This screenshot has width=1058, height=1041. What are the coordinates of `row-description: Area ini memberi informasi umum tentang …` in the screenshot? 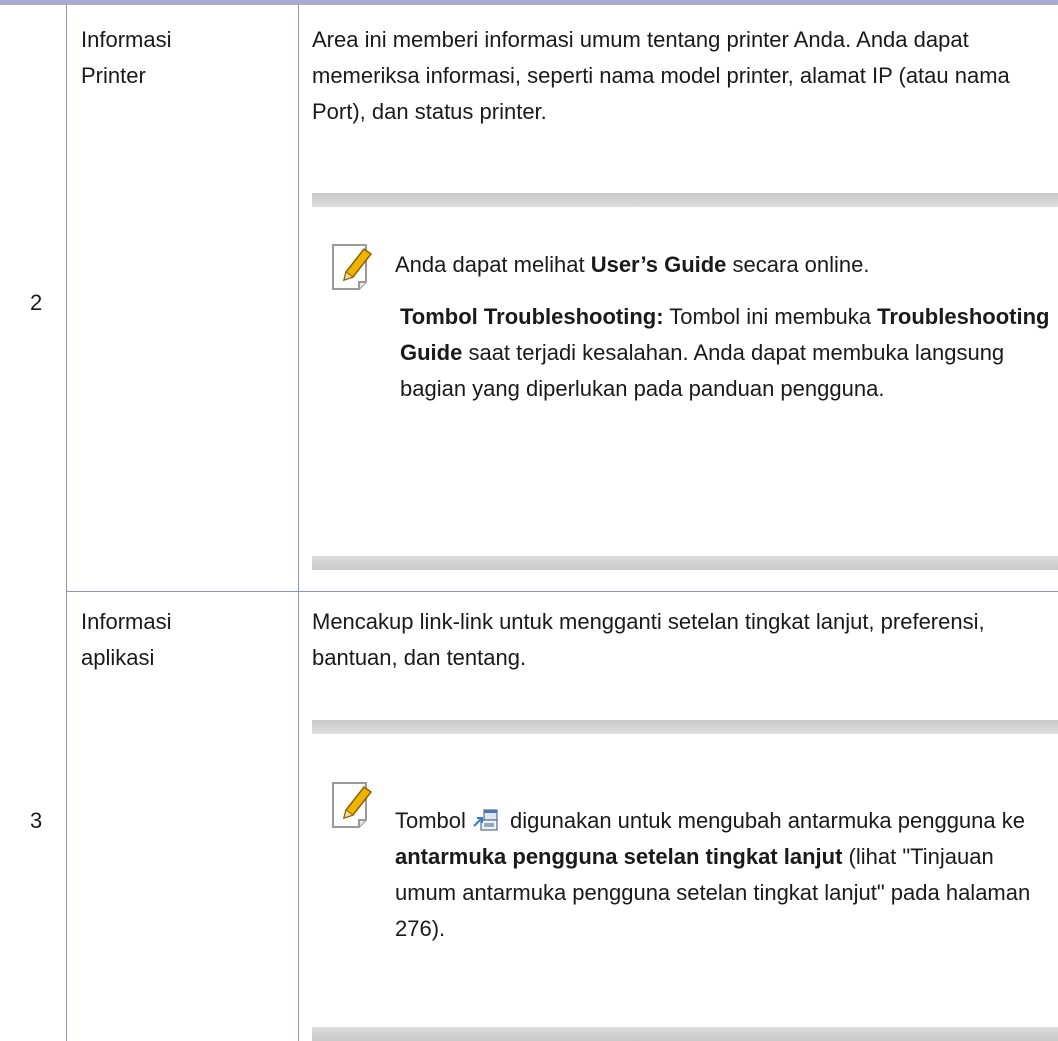 It's located at (661, 75).